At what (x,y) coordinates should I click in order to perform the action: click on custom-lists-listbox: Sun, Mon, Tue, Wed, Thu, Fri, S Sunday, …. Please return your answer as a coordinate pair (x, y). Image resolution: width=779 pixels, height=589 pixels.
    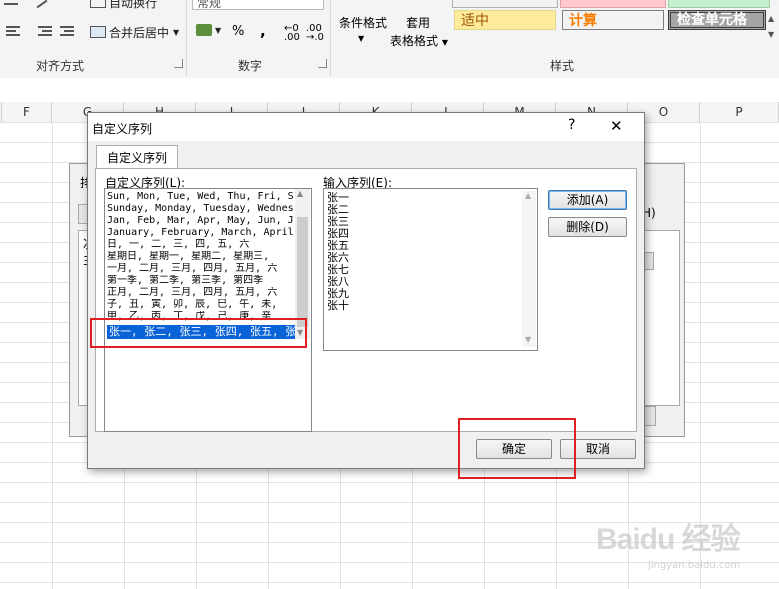
    Looking at the image, I should click on (208, 310).